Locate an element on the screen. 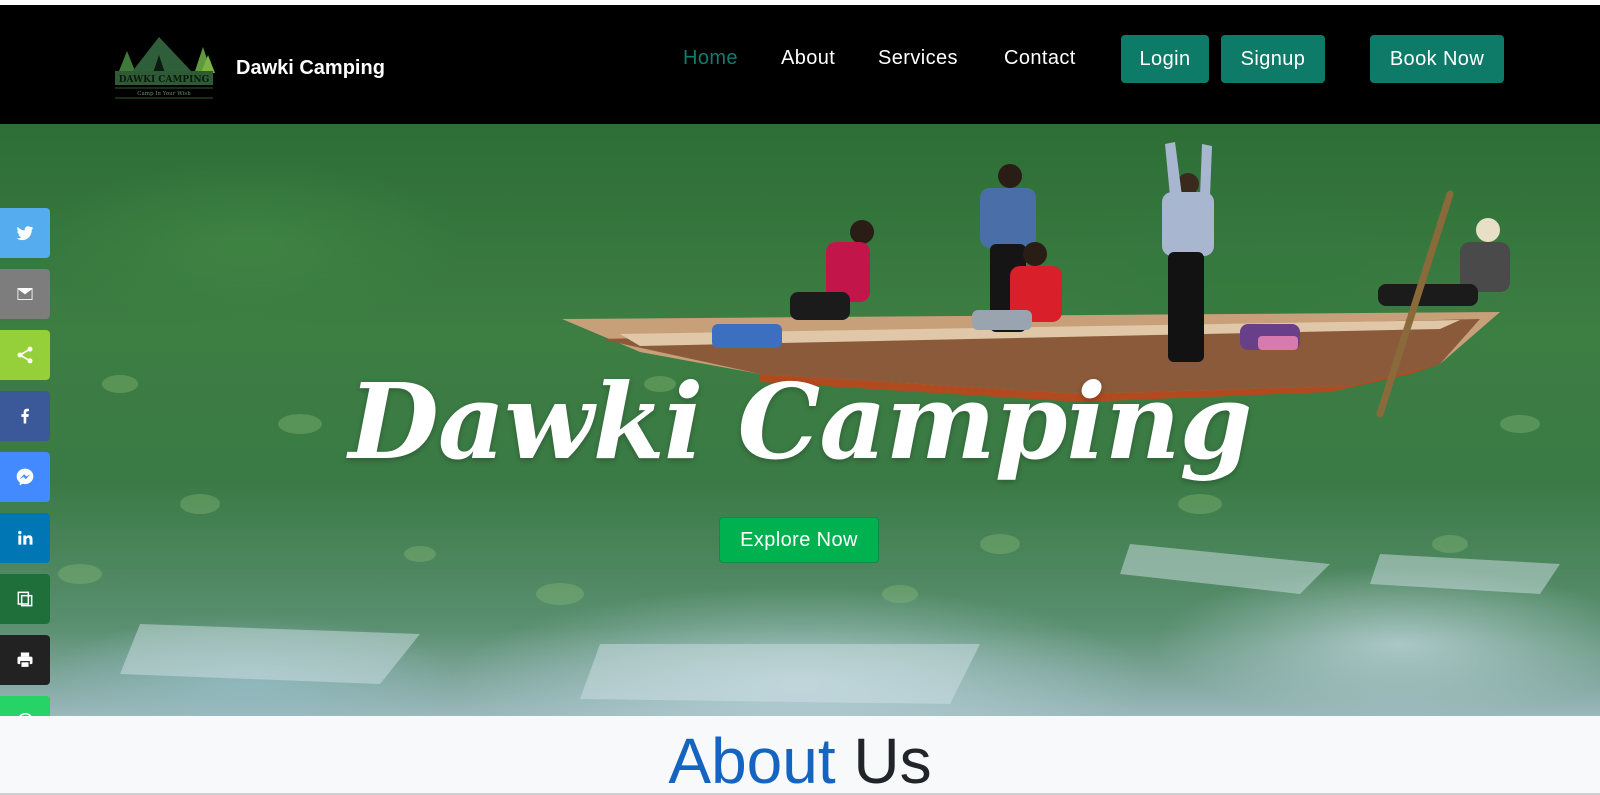 The width and height of the screenshot is (1600, 795). tent-logo-icon: DAWKI CAMPING Camp In Your Wish is located at coordinates (165, 68).